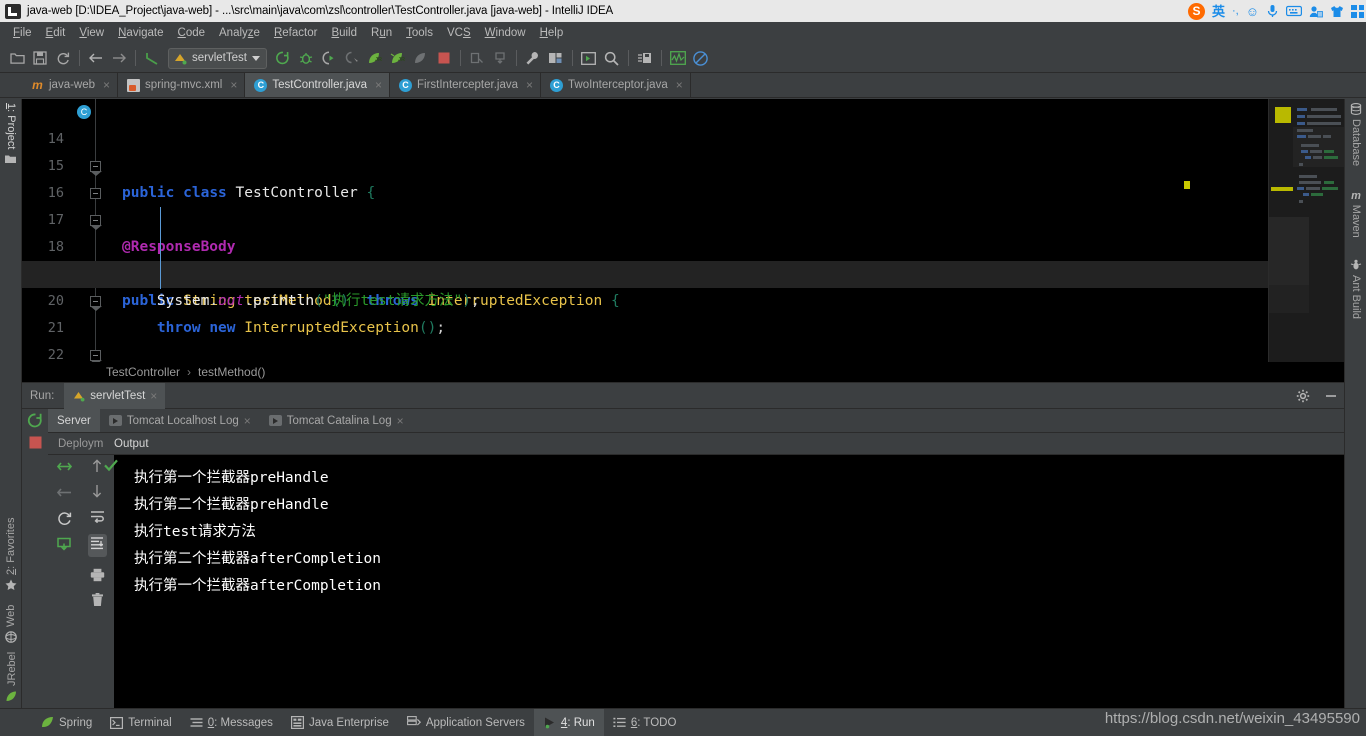  Describe the element at coordinates (1303, 396) in the screenshot. I see `gear-icon` at that location.